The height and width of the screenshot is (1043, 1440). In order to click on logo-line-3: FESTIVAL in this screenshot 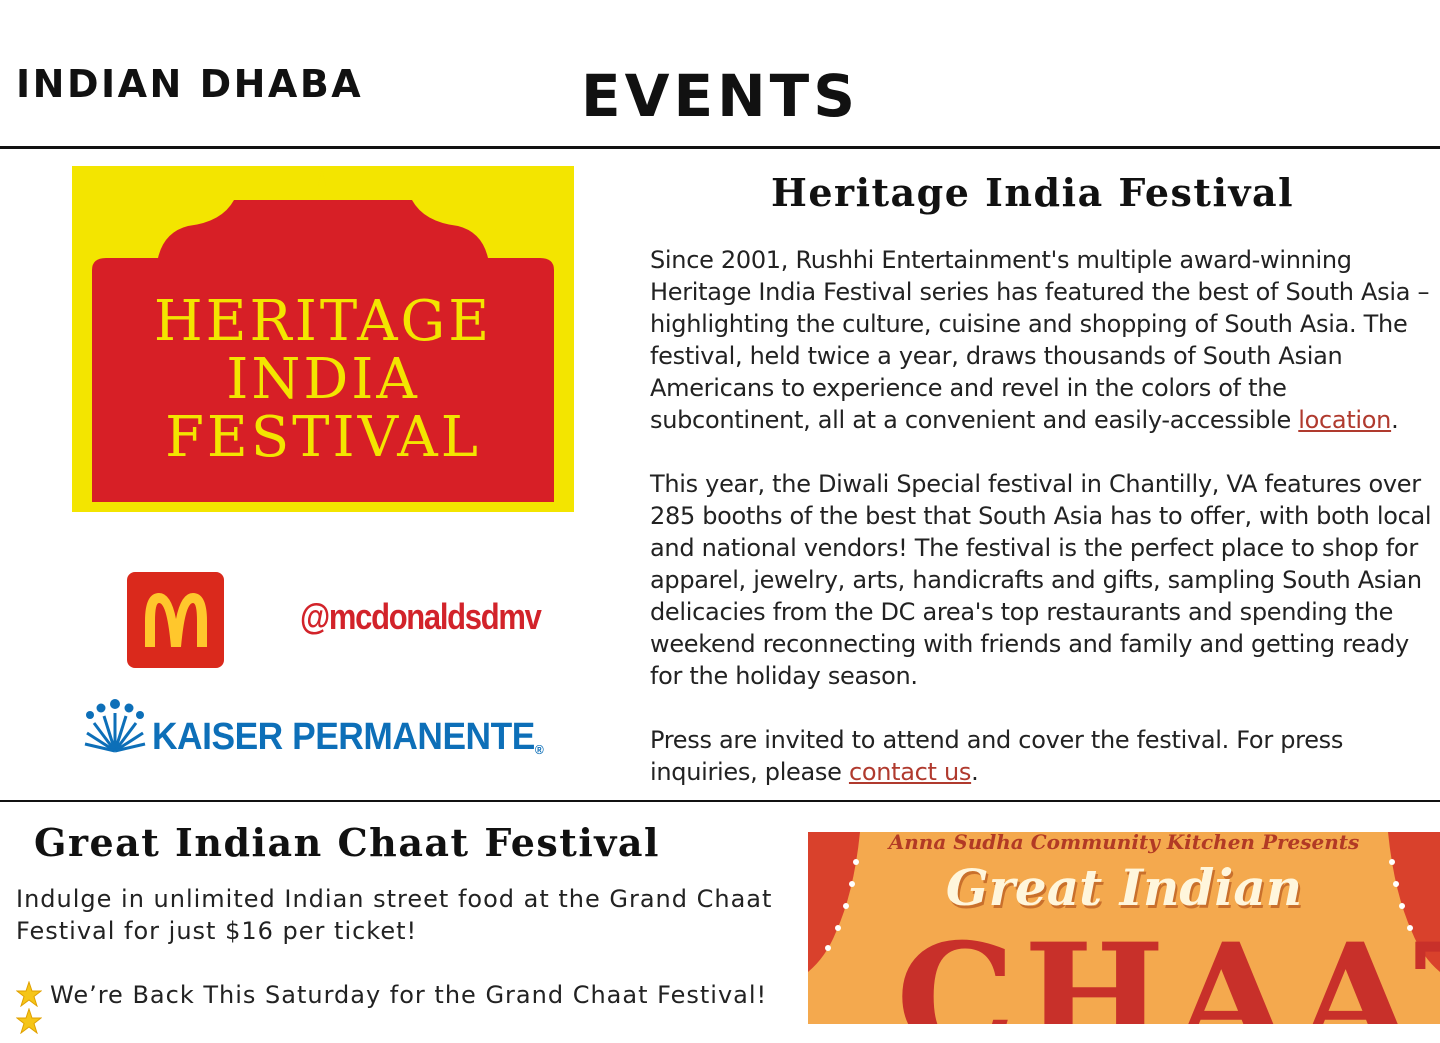, I will do `click(323, 437)`.